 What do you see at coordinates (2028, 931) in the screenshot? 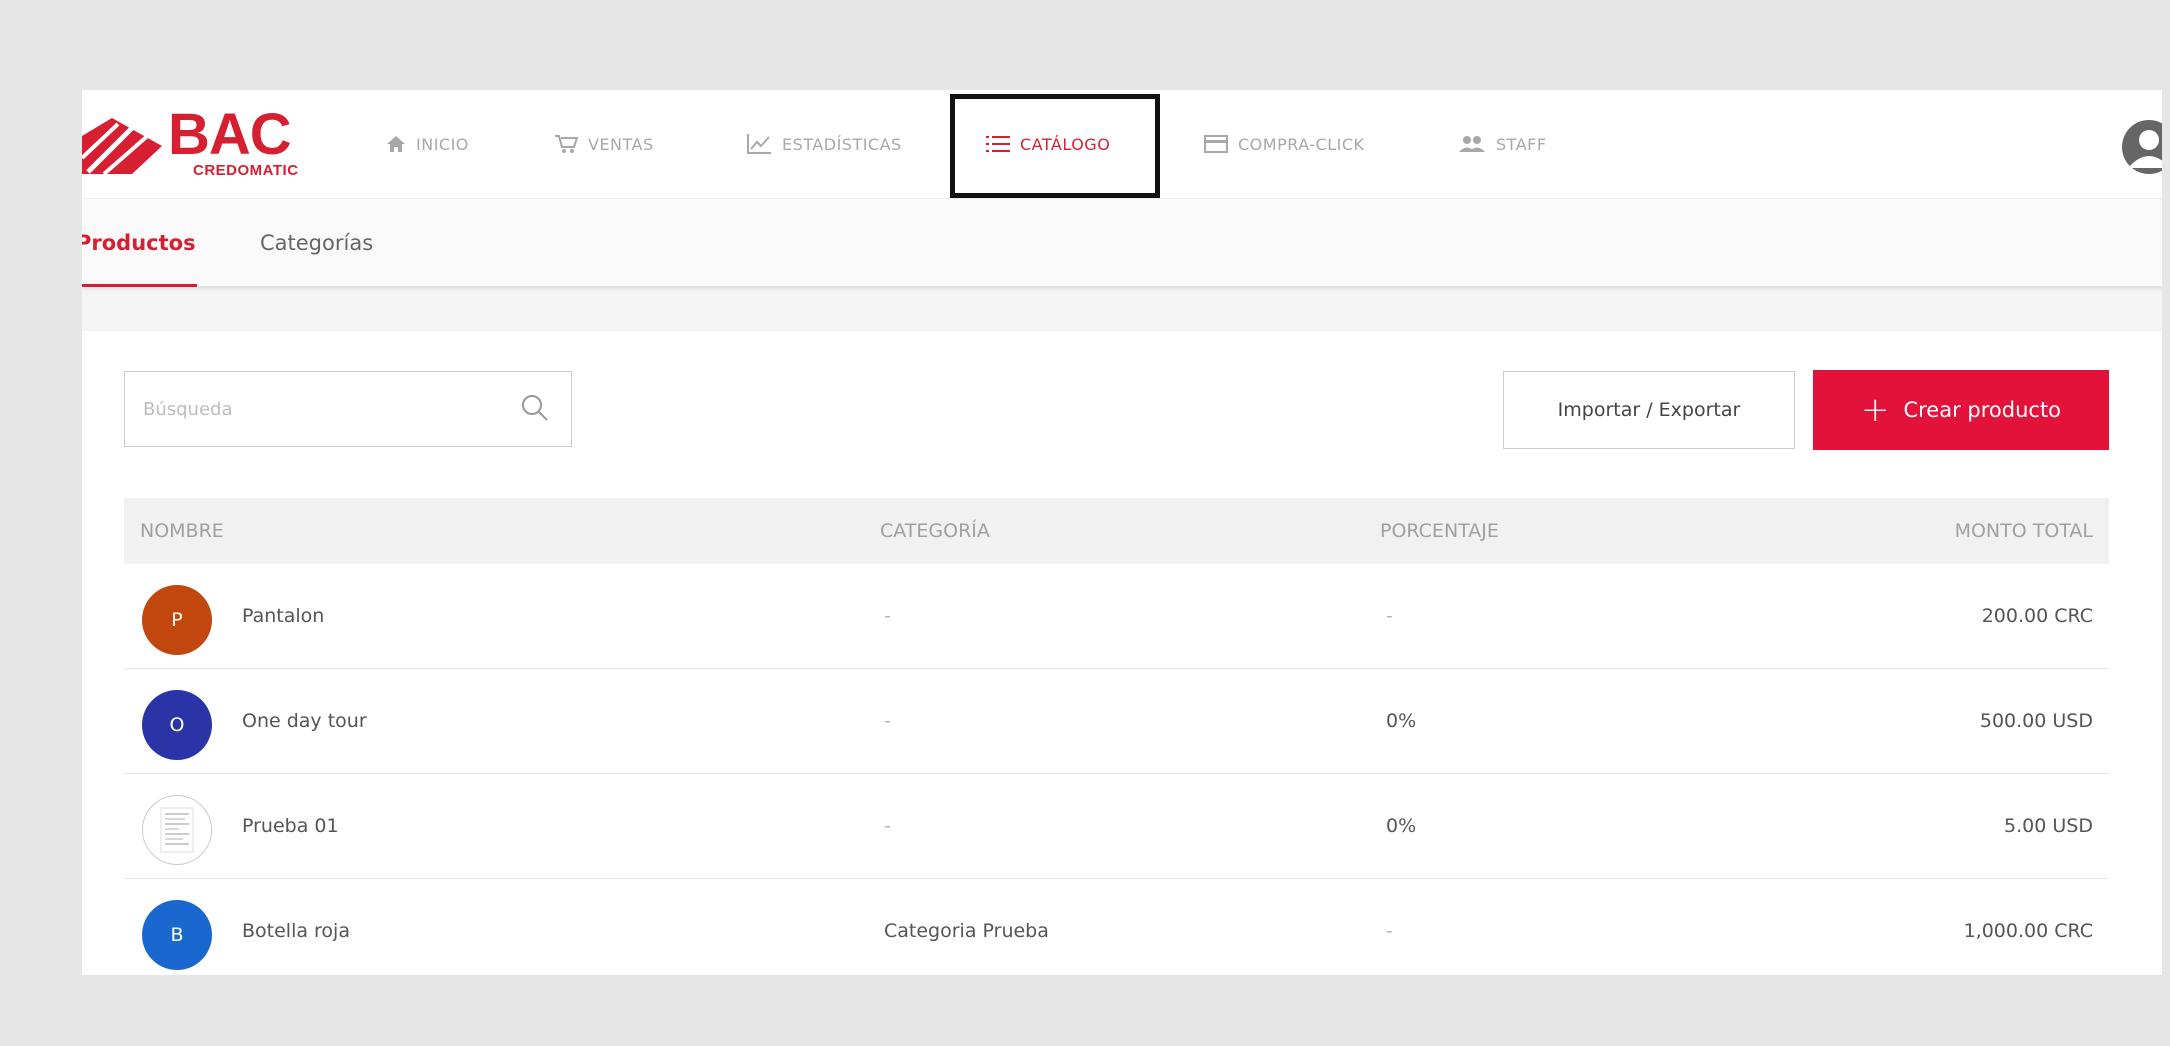
I see `product-total: 1,000.00 CRC` at bounding box center [2028, 931].